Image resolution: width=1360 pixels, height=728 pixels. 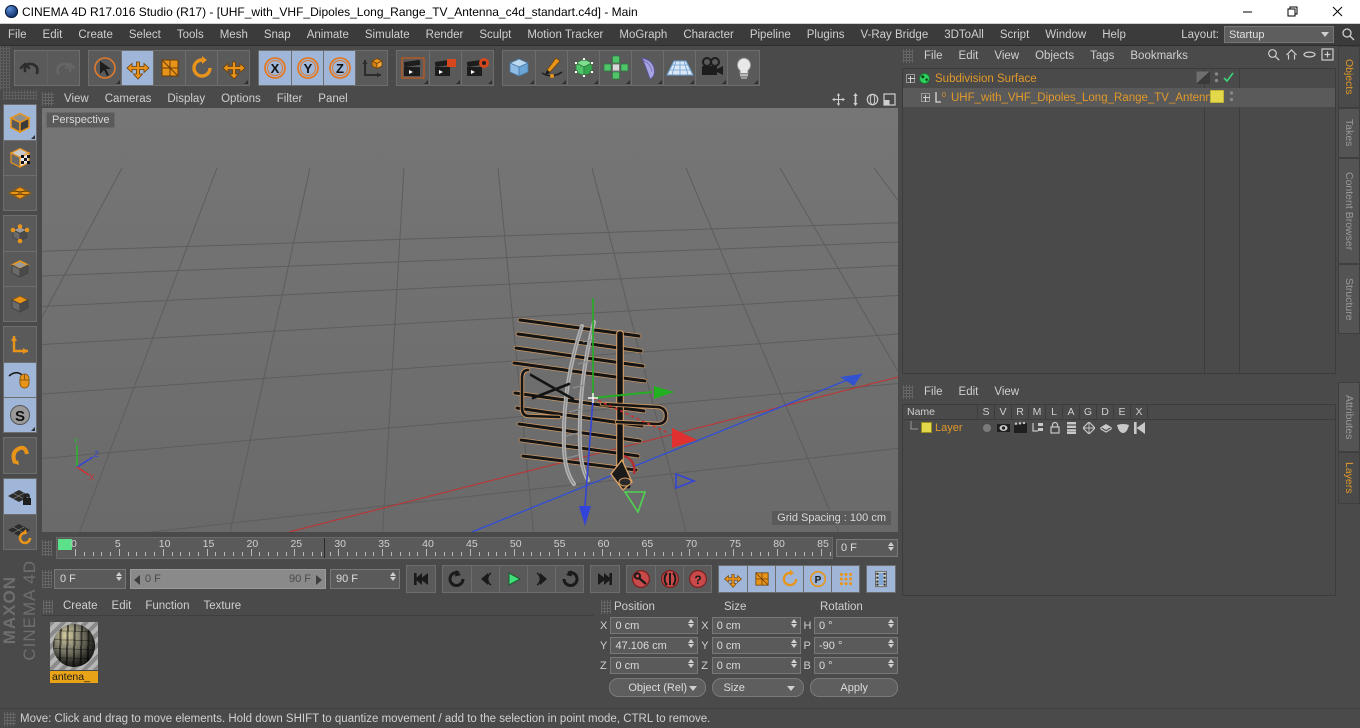 I want to click on viewport-menu-filter: Filter, so click(x=290, y=99).